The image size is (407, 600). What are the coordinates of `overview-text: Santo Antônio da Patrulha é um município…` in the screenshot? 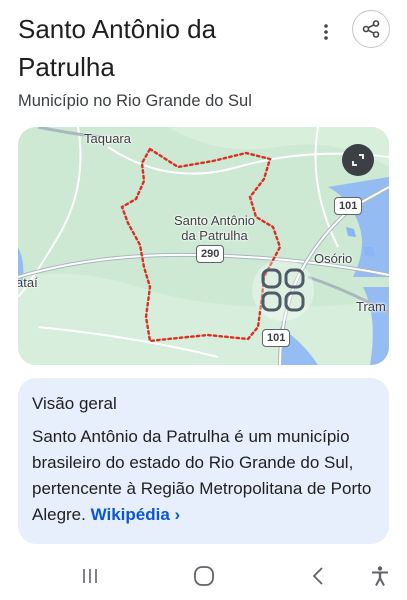 It's located at (203, 476).